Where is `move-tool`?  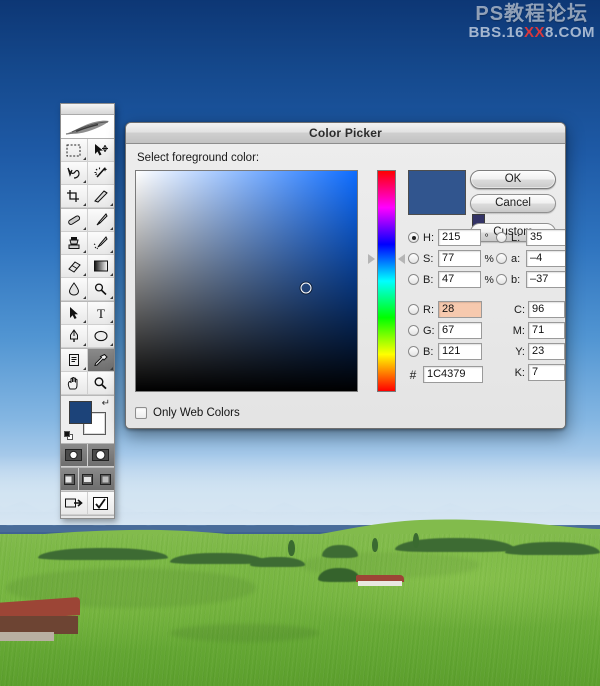
move-tool is located at coordinates (100, 150).